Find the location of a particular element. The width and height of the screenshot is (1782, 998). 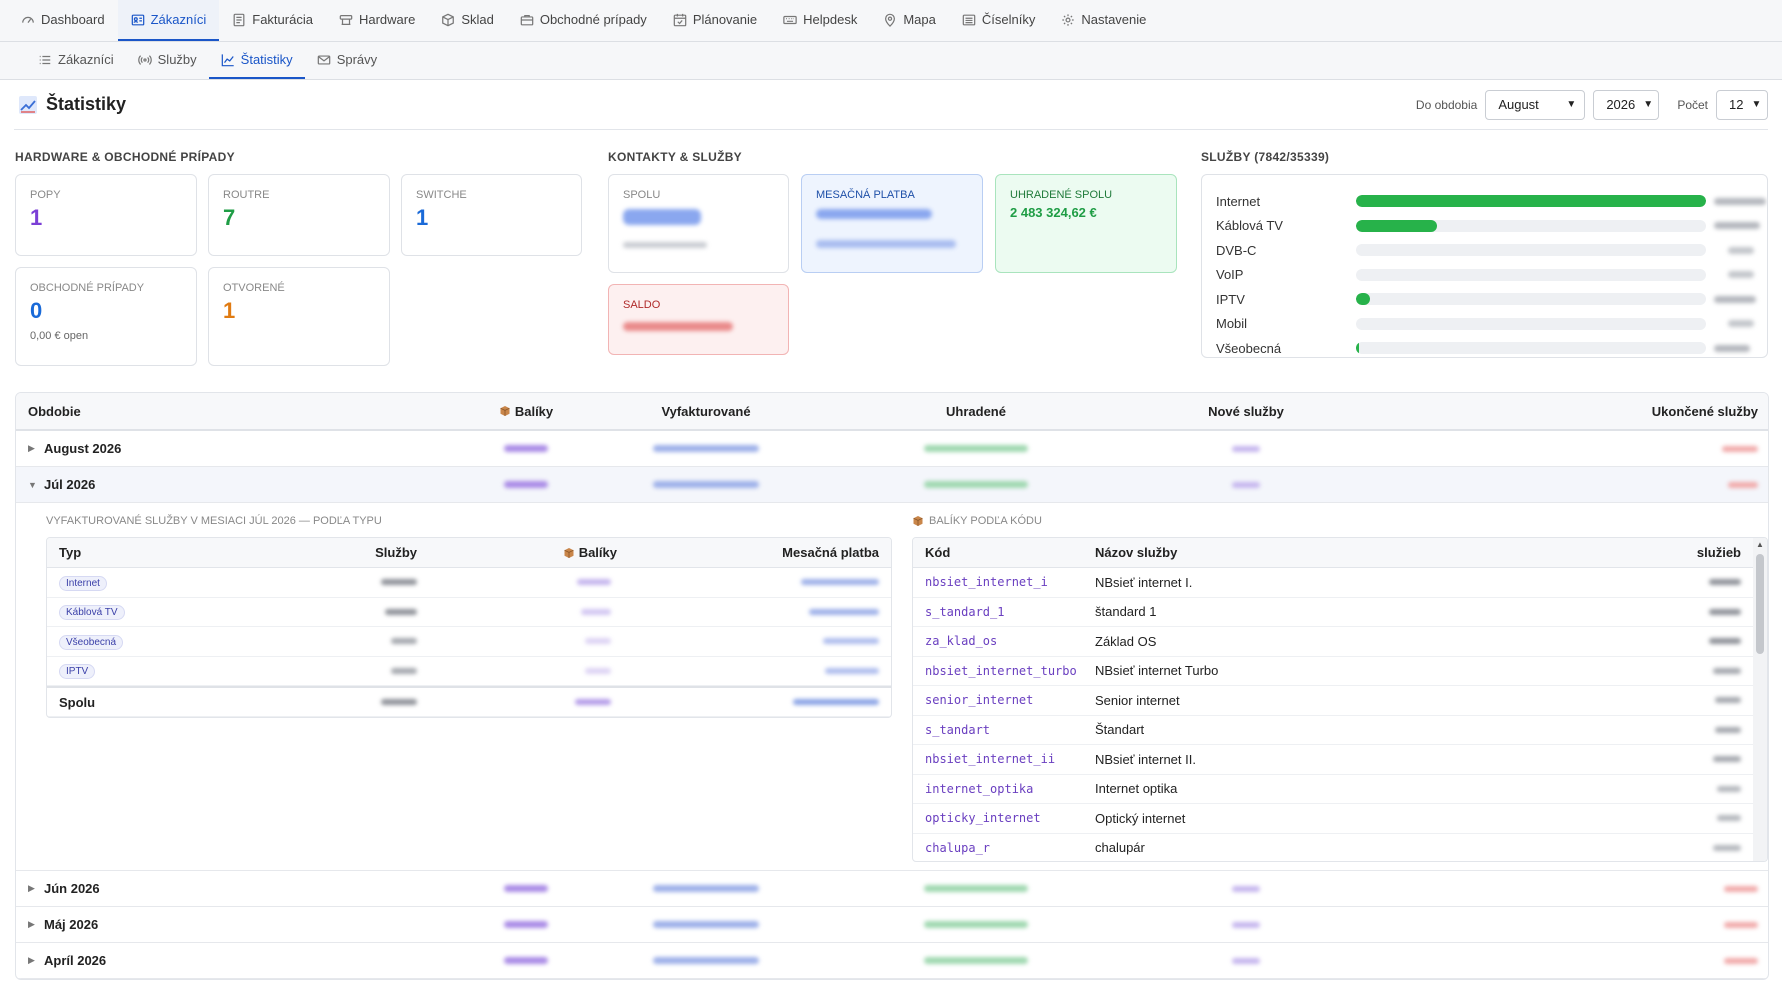

nav-item-invoicing: Fakturácia is located at coordinates (272, 20).